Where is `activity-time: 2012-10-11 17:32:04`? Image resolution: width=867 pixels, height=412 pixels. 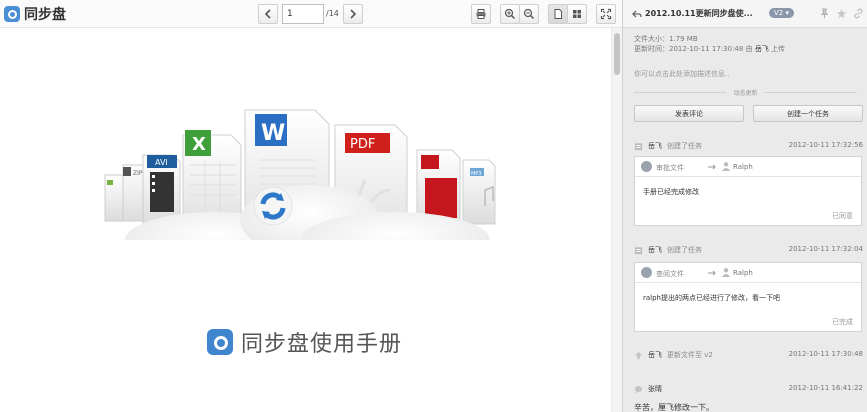 activity-time: 2012-10-11 17:32:04 is located at coordinates (825, 249).